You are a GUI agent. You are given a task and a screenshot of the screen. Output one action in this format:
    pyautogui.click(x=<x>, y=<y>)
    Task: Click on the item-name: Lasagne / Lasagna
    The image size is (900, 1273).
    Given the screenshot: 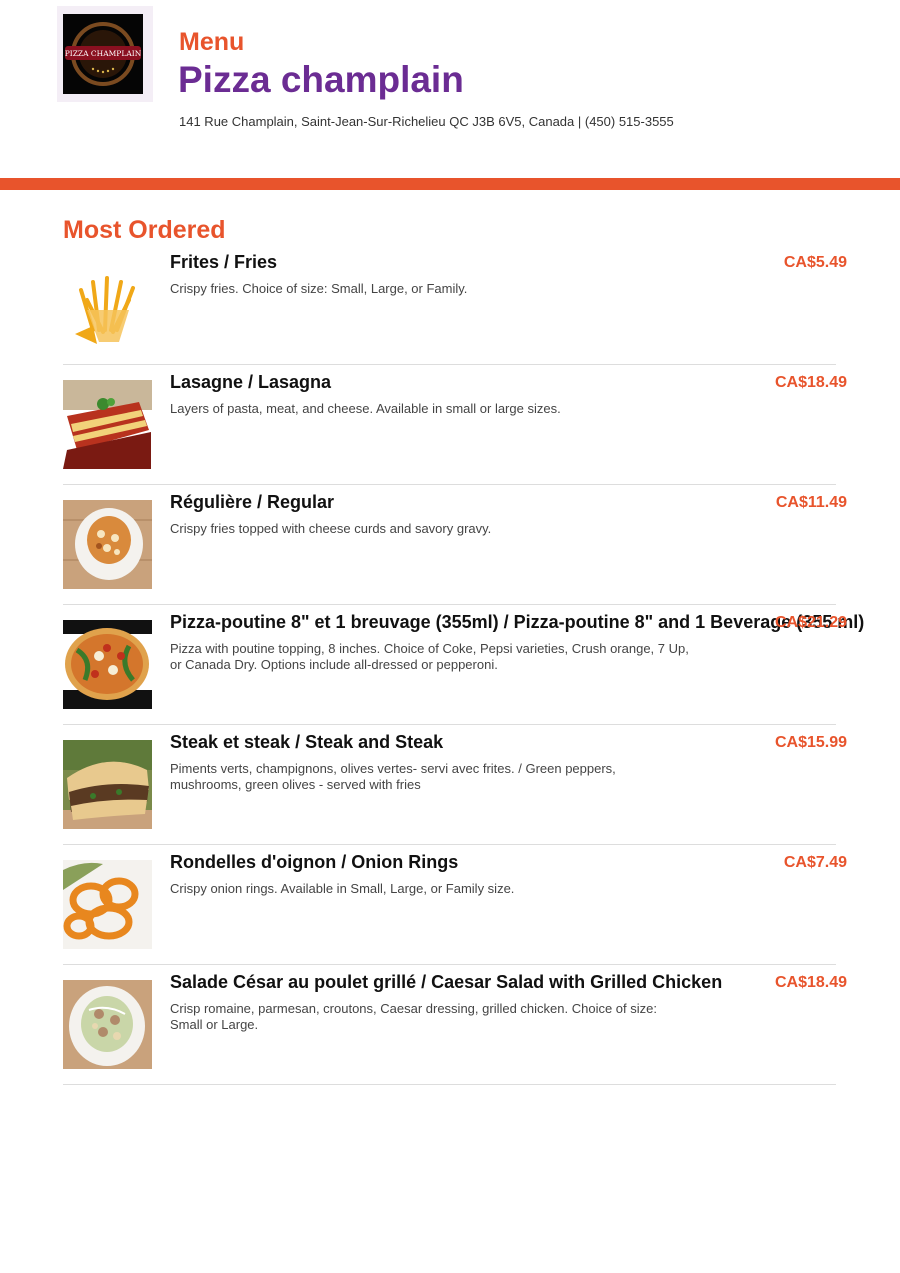 What is the action you would take?
    pyautogui.click(x=251, y=382)
    